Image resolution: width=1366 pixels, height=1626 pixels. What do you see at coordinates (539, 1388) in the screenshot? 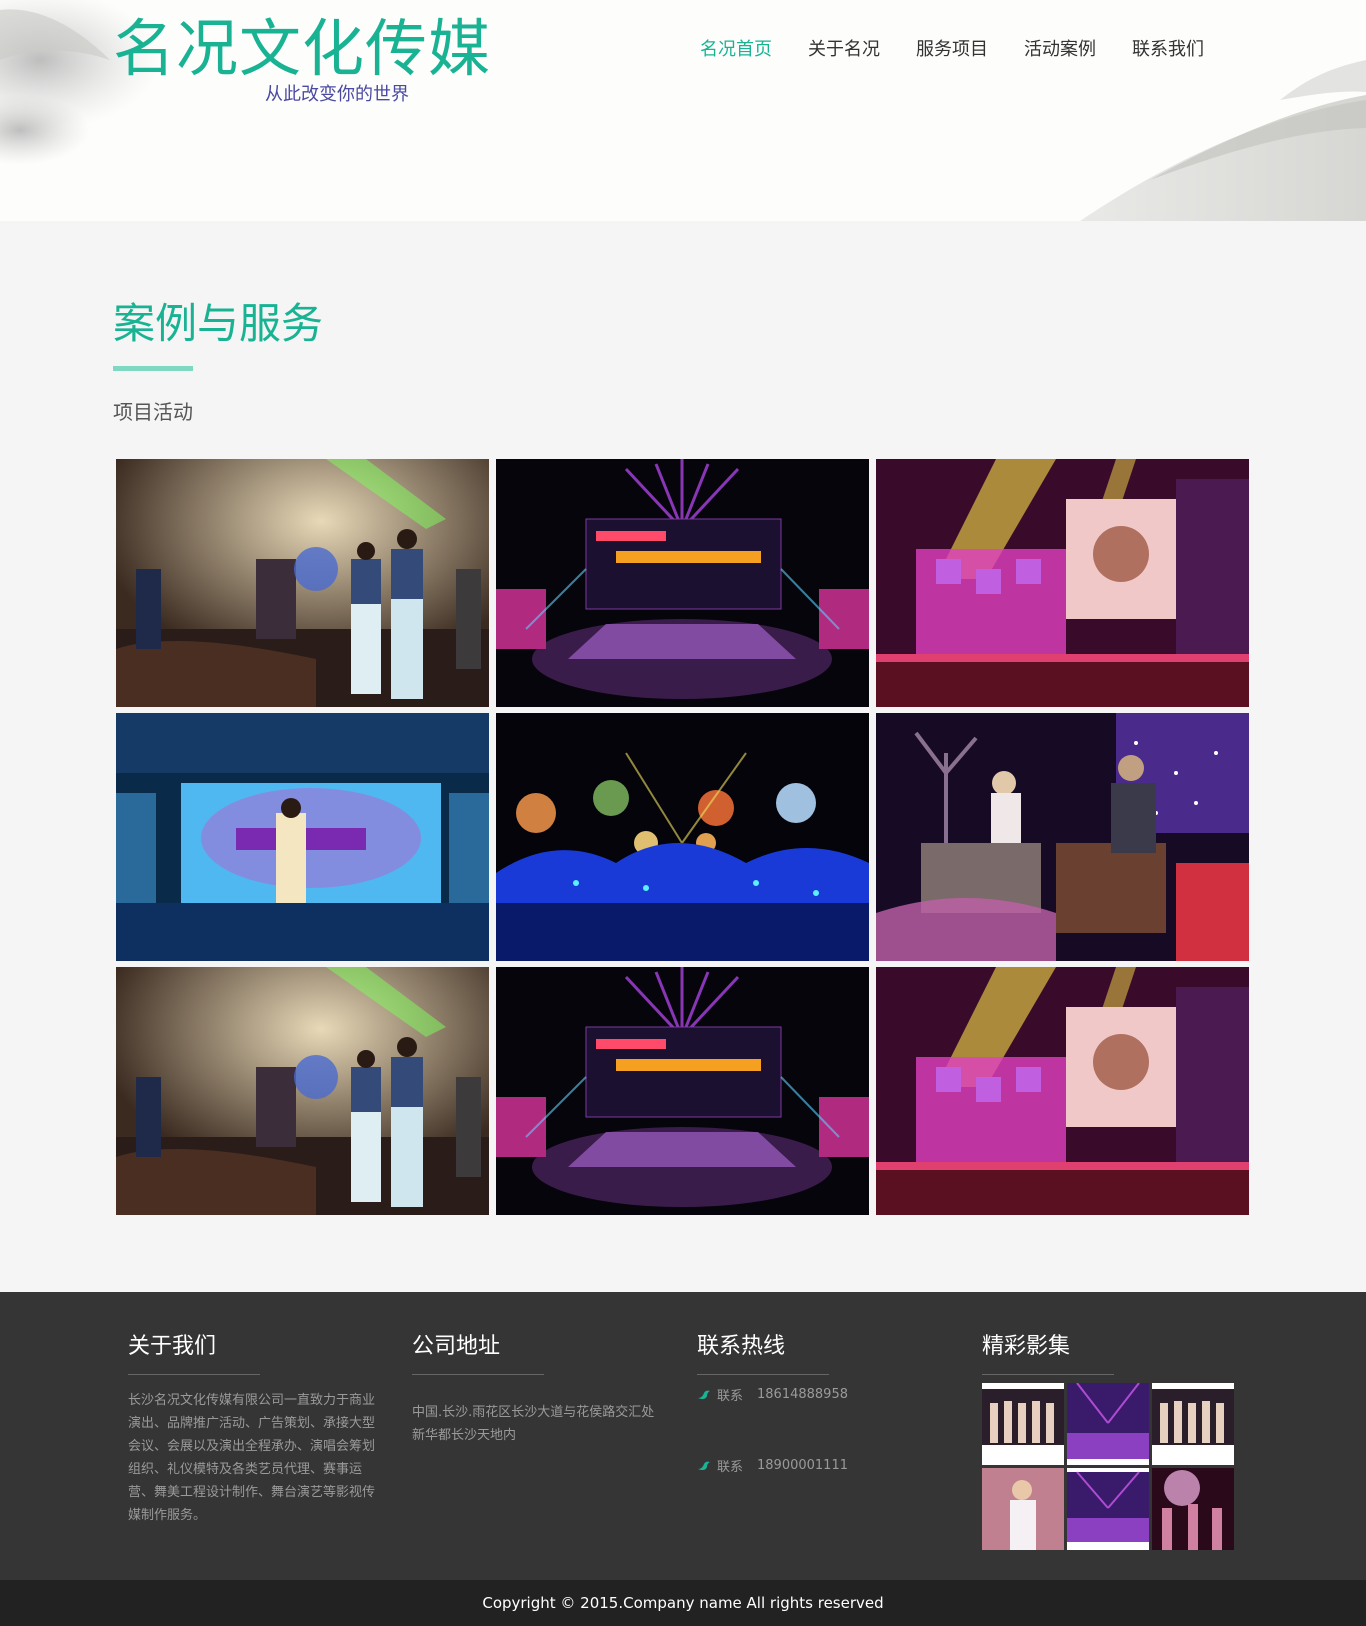
I see `footer-address: 公司地址 中国.长沙.雨花区长沙大道与花侯路交汇处新华都长沙天地内` at bounding box center [539, 1388].